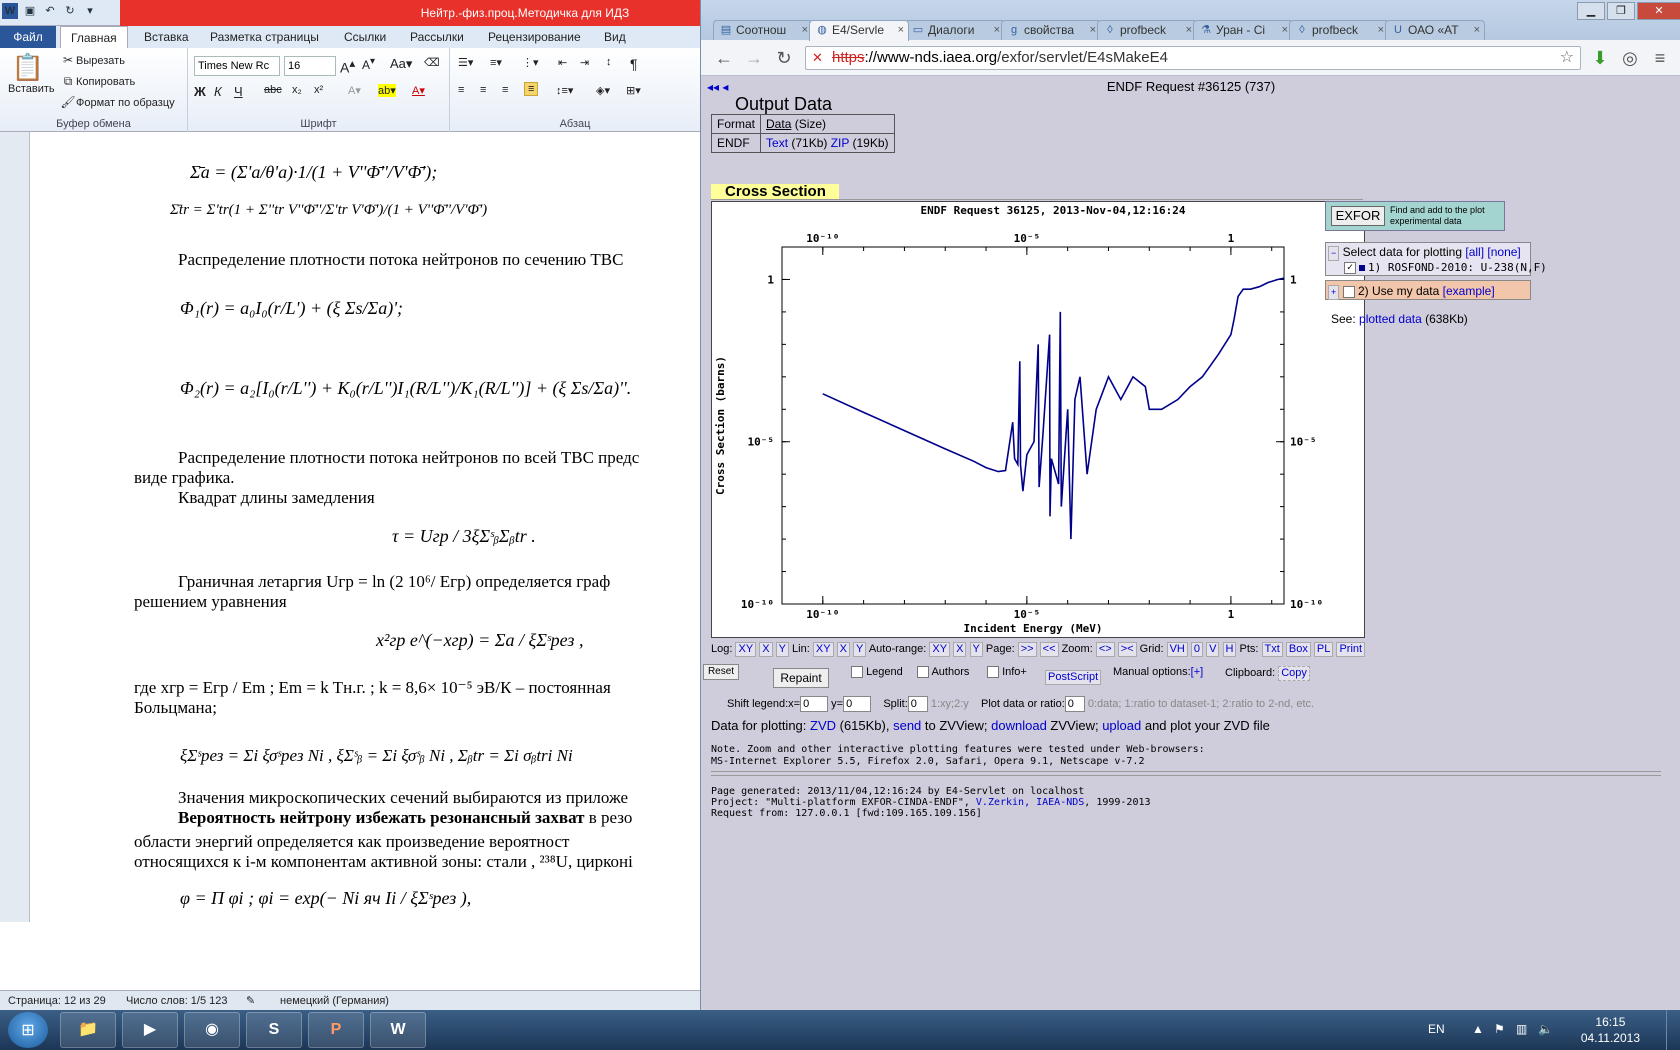 The height and width of the screenshot is (1050, 1680). What do you see at coordinates (70, 11) in the screenshot?
I see `redo-icon: ↻` at bounding box center [70, 11].